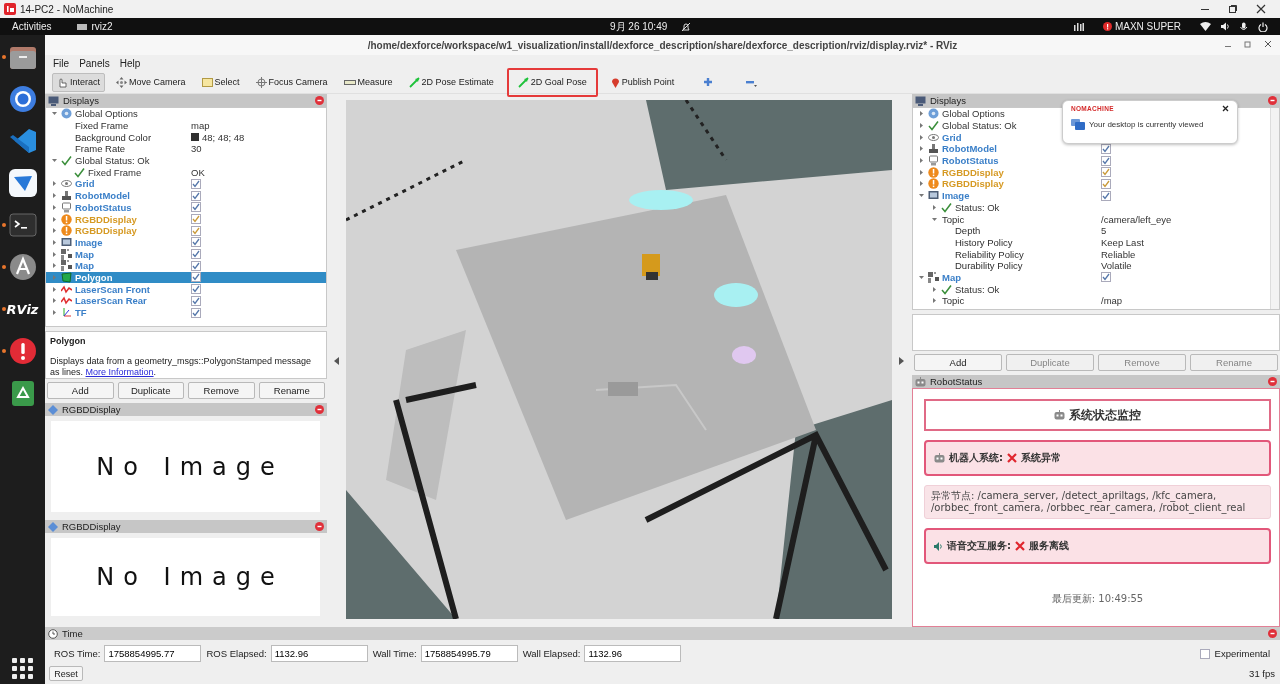 The image size is (1280, 684). Describe the element at coordinates (112, 289) in the screenshot. I see `tree-label: LaserScan Front` at that location.